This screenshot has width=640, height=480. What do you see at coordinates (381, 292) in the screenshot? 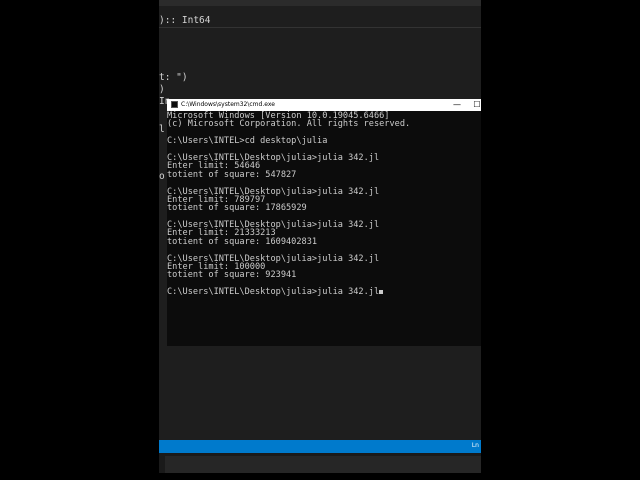
I see `text-cursor` at bounding box center [381, 292].